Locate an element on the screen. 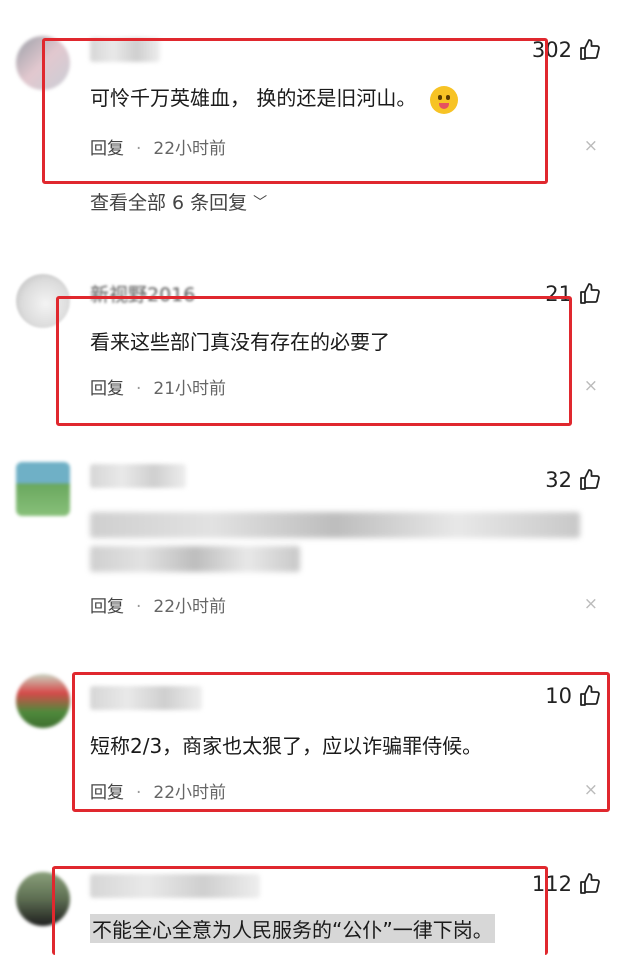  comment-text: 不能全心全意为人民服务的“公仆”一律下岗。 is located at coordinates (292, 928).